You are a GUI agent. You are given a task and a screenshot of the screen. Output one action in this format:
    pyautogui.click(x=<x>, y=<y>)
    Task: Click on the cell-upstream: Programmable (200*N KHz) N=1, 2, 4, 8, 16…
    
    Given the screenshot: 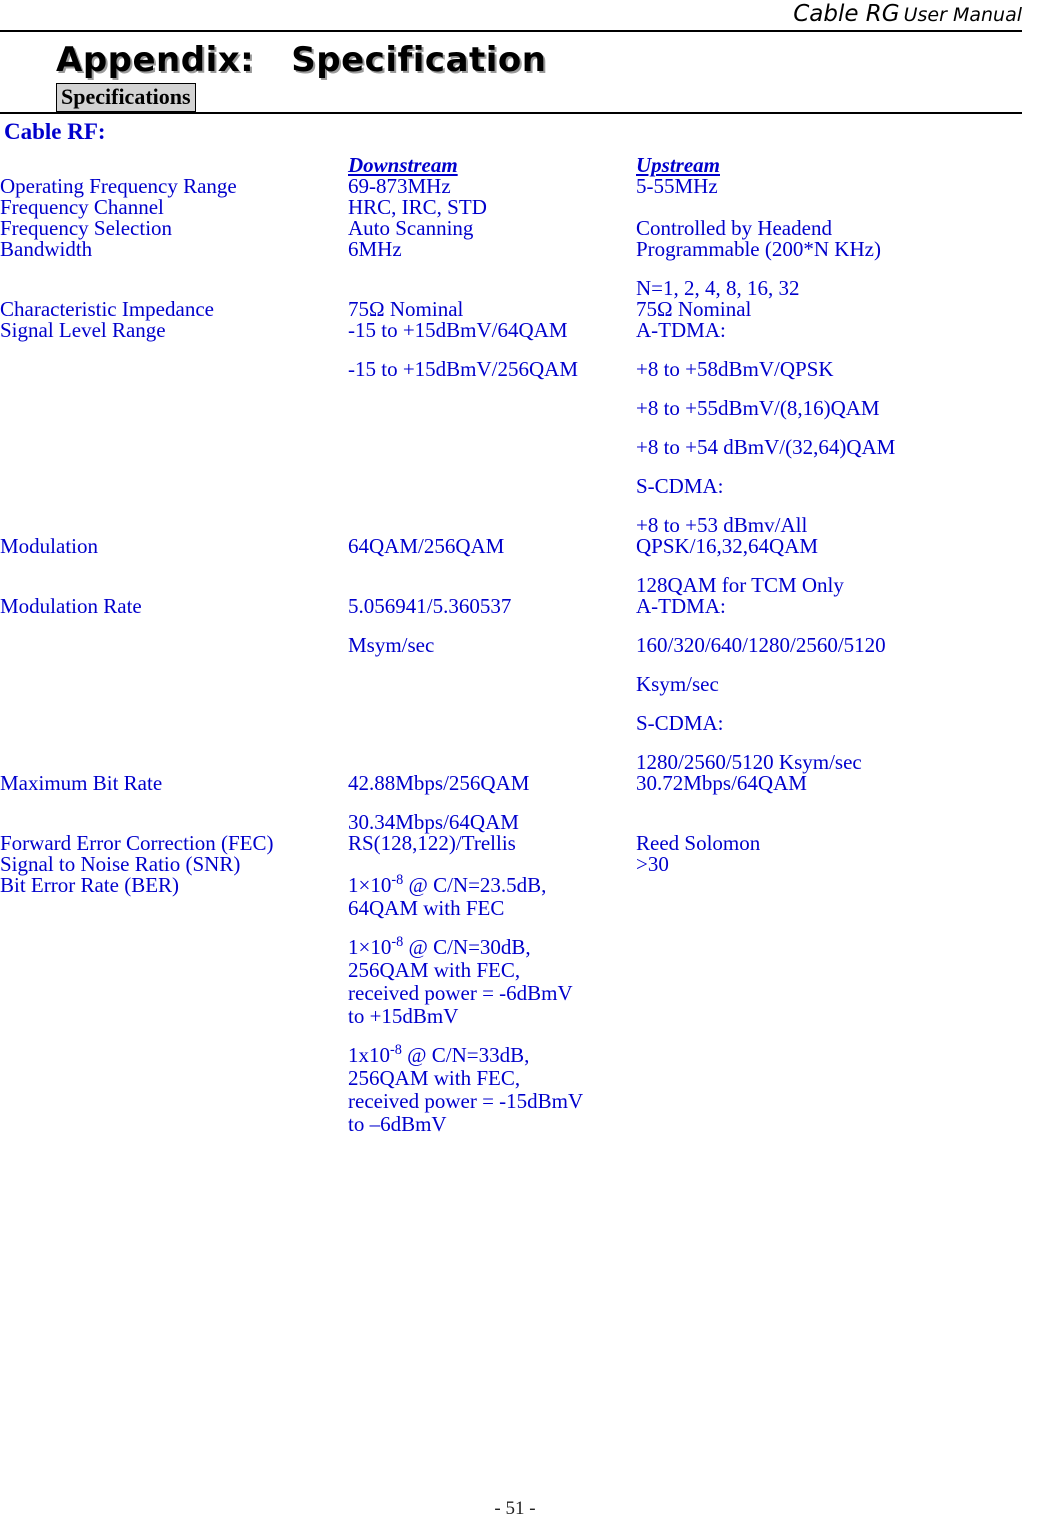 What is the action you would take?
    pyautogui.click(x=833, y=269)
    